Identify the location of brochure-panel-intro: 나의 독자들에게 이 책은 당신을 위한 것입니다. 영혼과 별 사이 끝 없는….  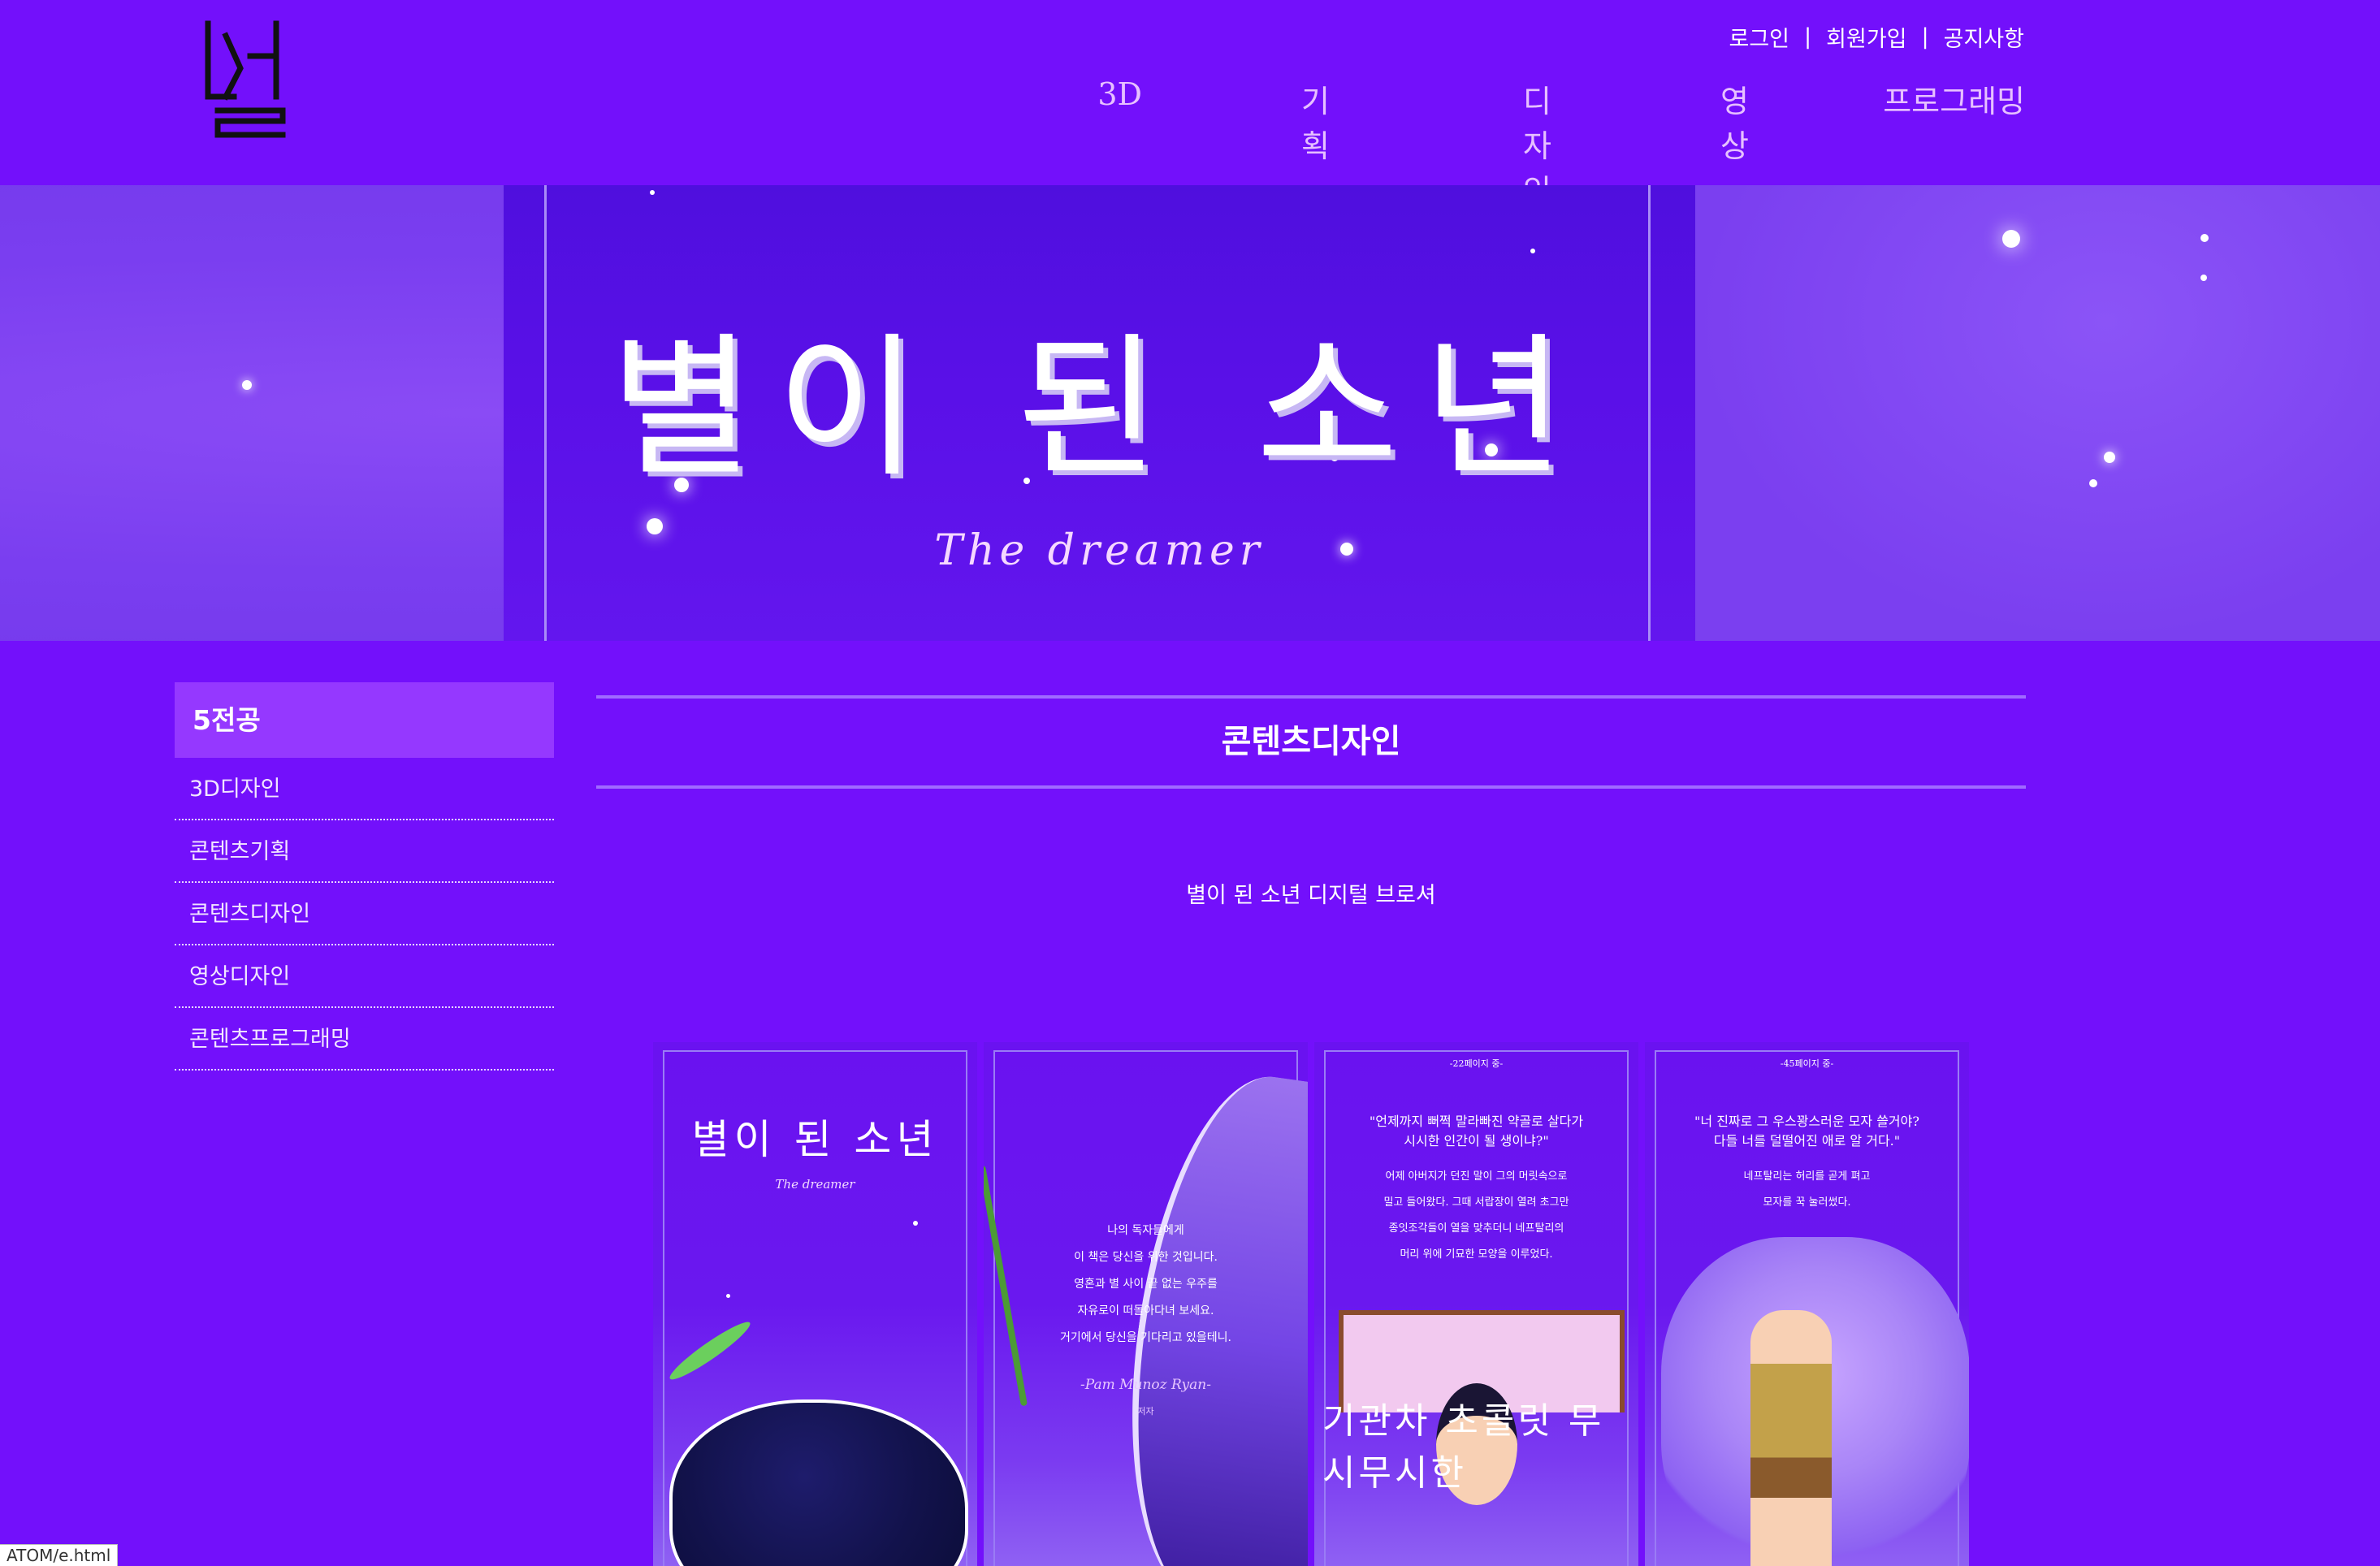
(1146, 1304).